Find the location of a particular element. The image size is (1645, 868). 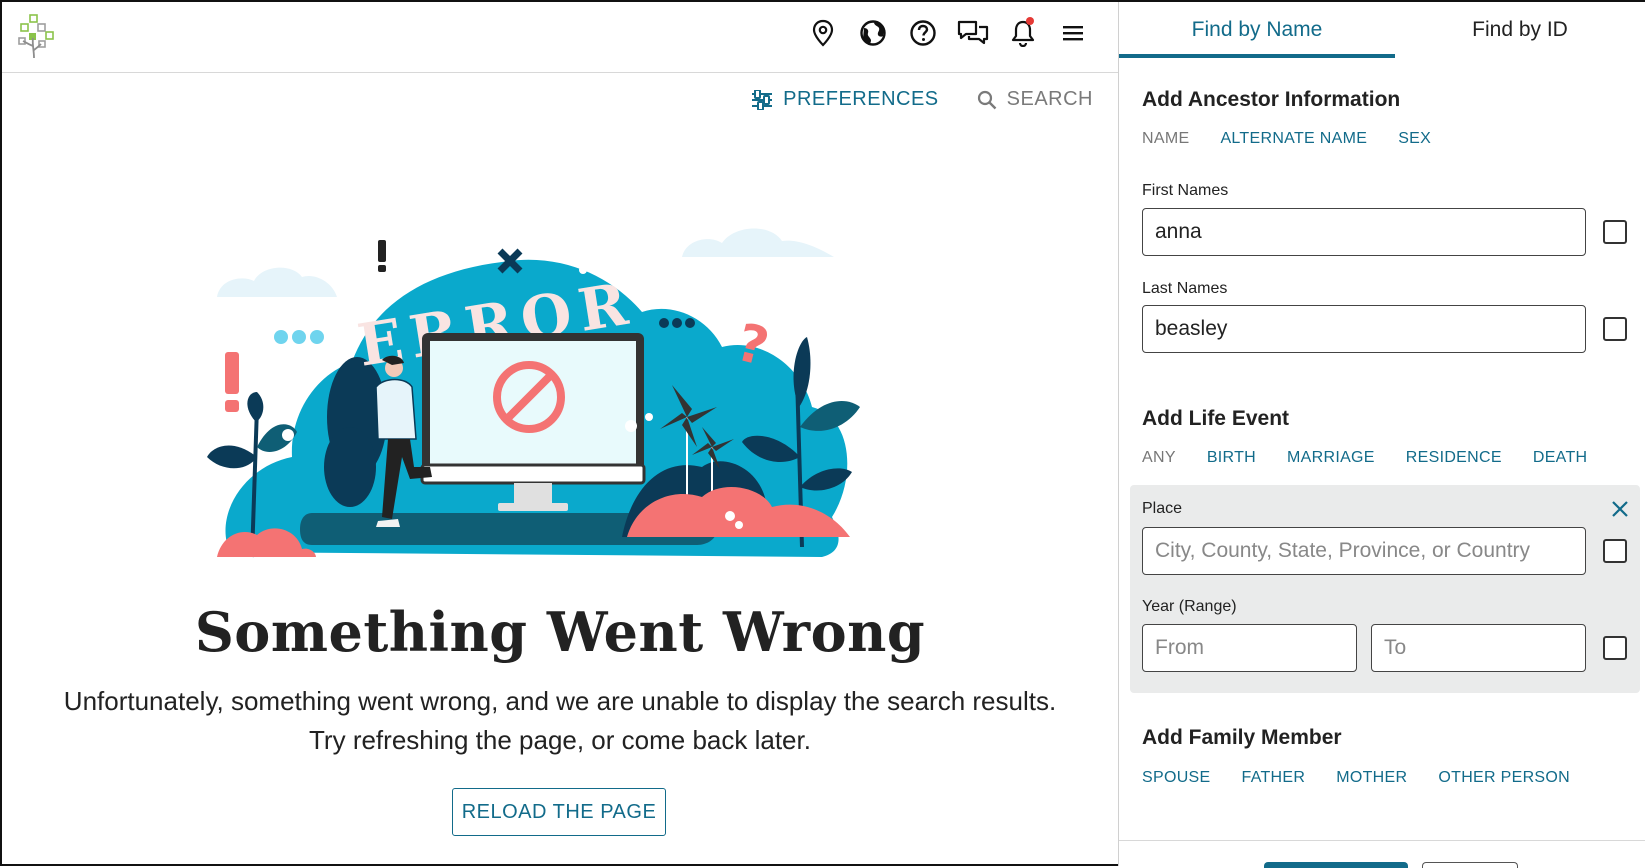

exclamation-small-icon is located at coordinates (382, 251).